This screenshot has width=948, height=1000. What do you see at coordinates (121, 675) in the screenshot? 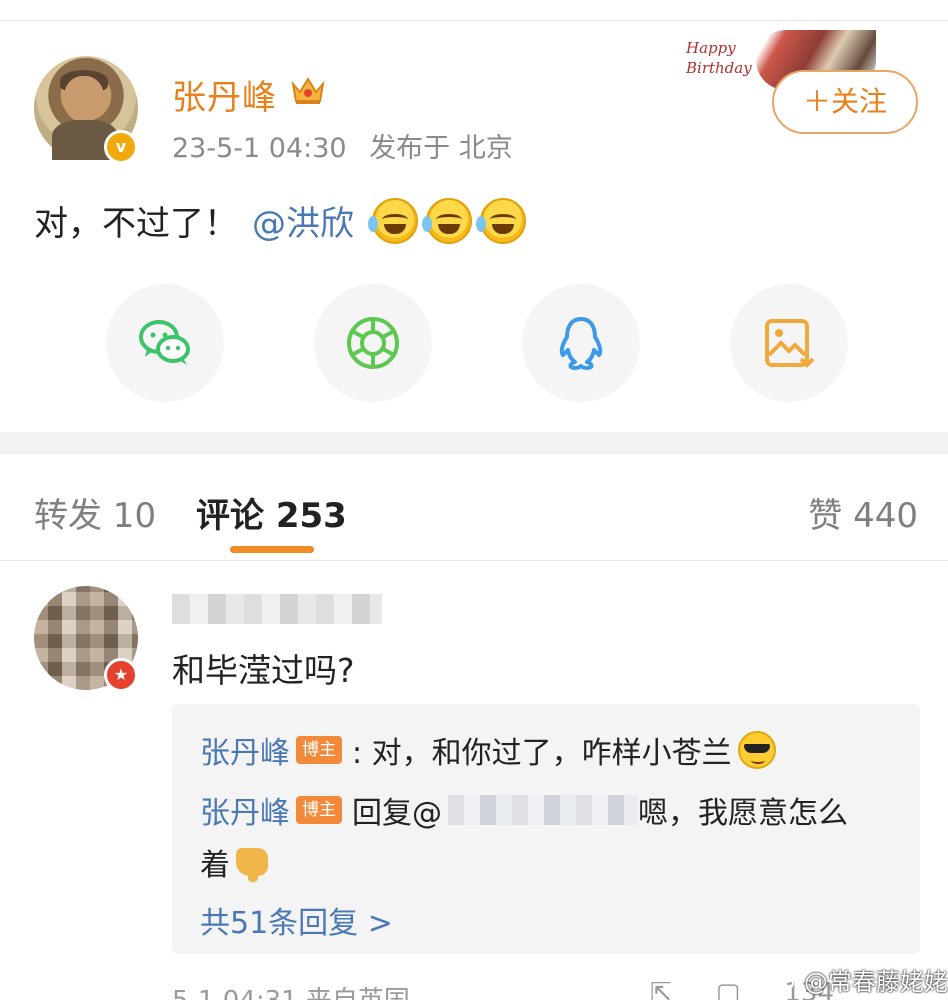
I see `member-badge-icon: ★` at bounding box center [121, 675].